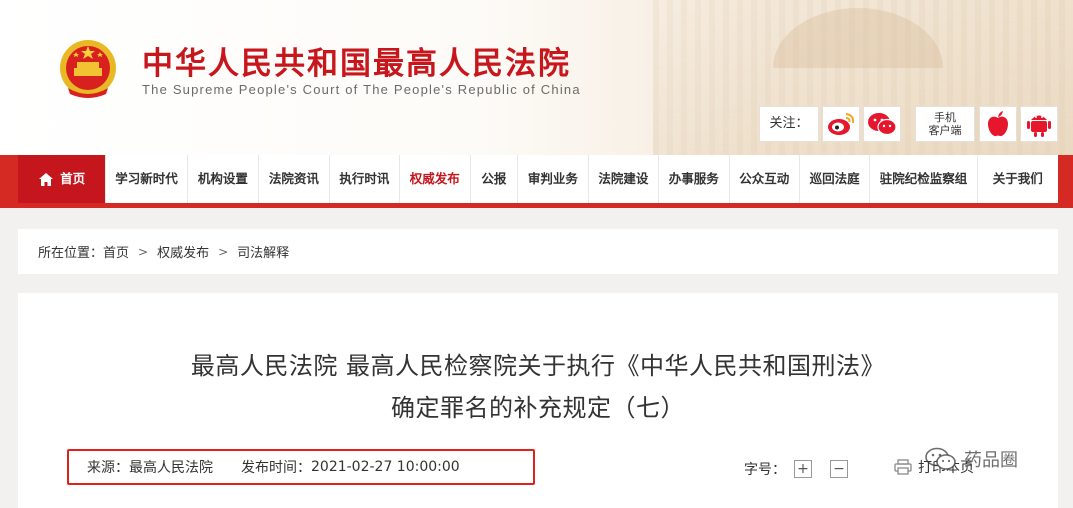  What do you see at coordinates (171, 468) in the screenshot?
I see `source-value: 最高人民法院` at bounding box center [171, 468].